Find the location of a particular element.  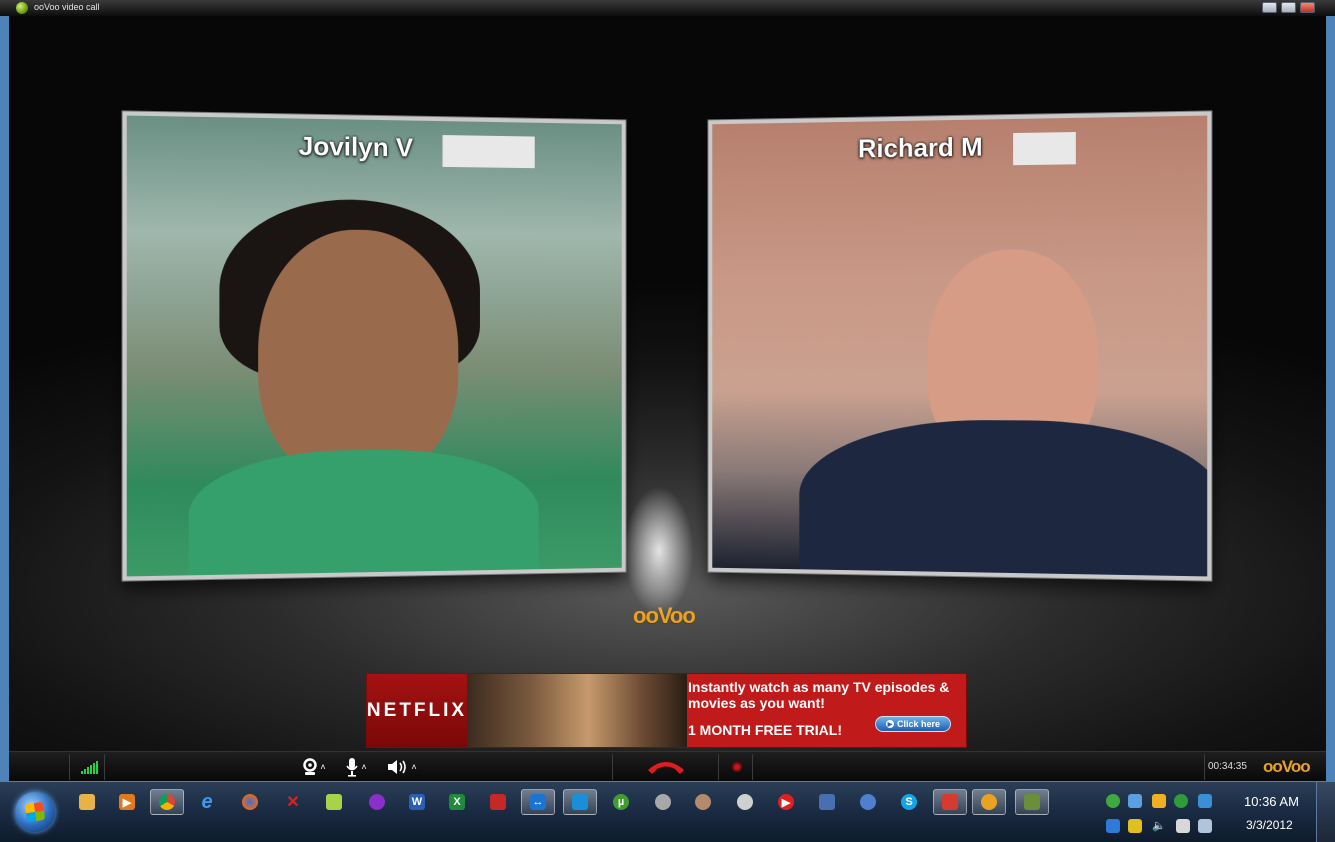

skype-icon: S is located at coordinates (909, 802).